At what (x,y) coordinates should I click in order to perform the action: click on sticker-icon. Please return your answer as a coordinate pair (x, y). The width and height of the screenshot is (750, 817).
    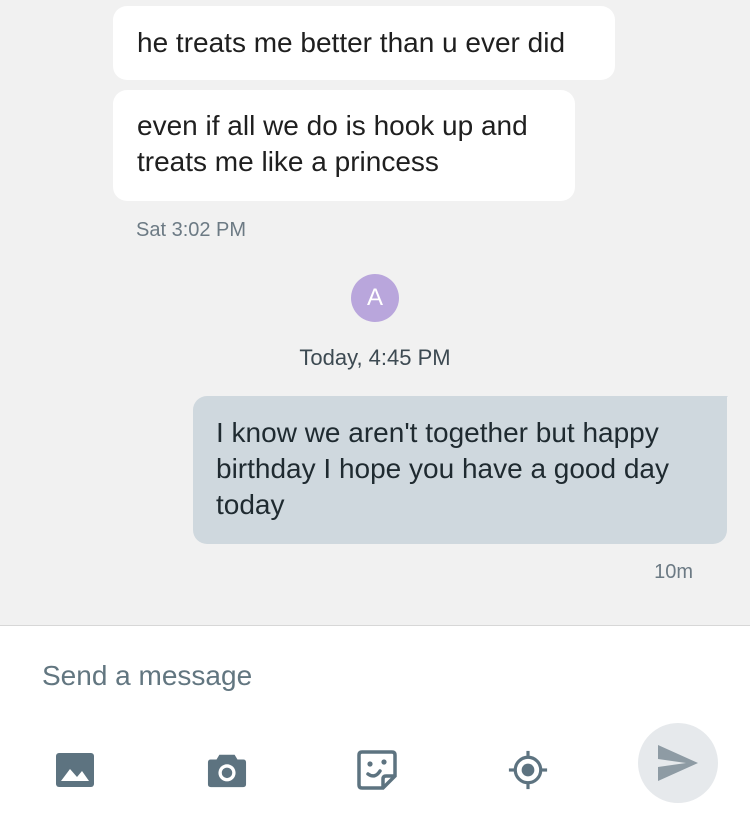
    Looking at the image, I should click on (377, 770).